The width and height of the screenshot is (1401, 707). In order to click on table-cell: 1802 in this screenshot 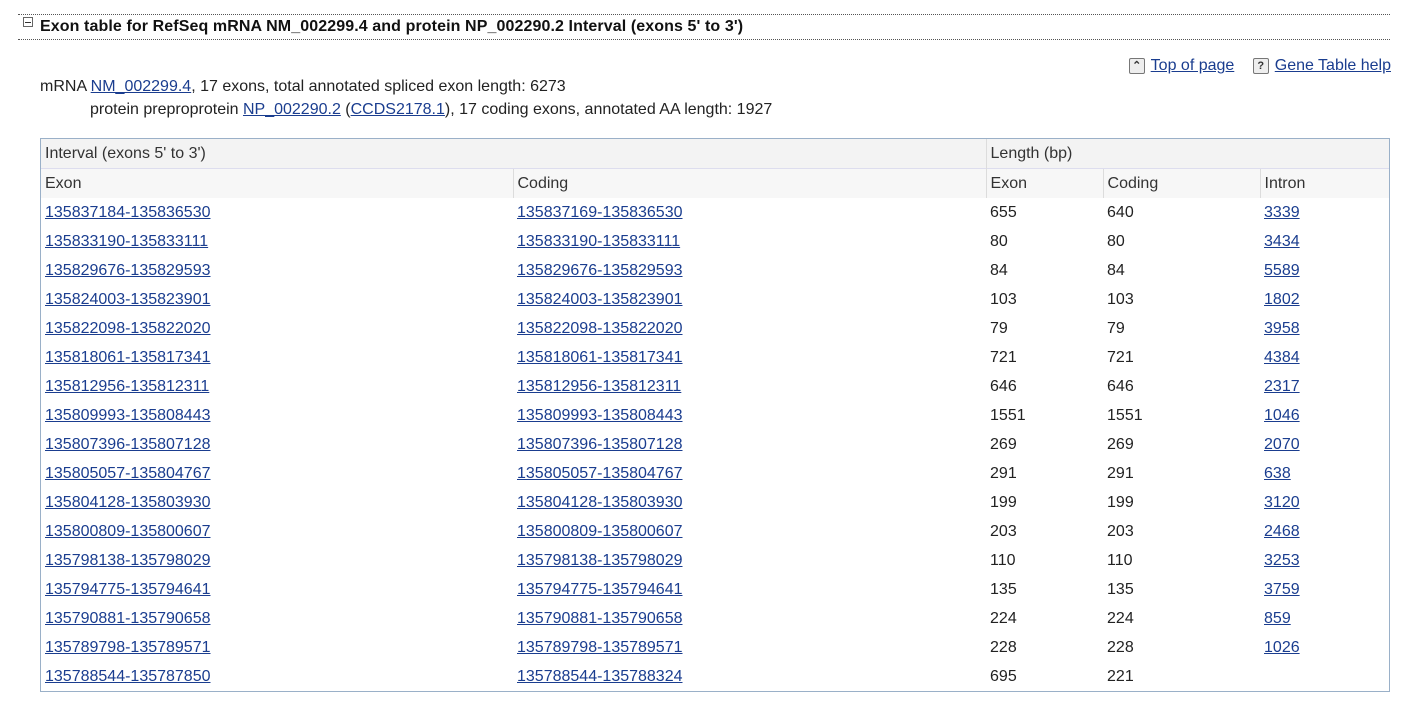, I will do `click(1324, 299)`.